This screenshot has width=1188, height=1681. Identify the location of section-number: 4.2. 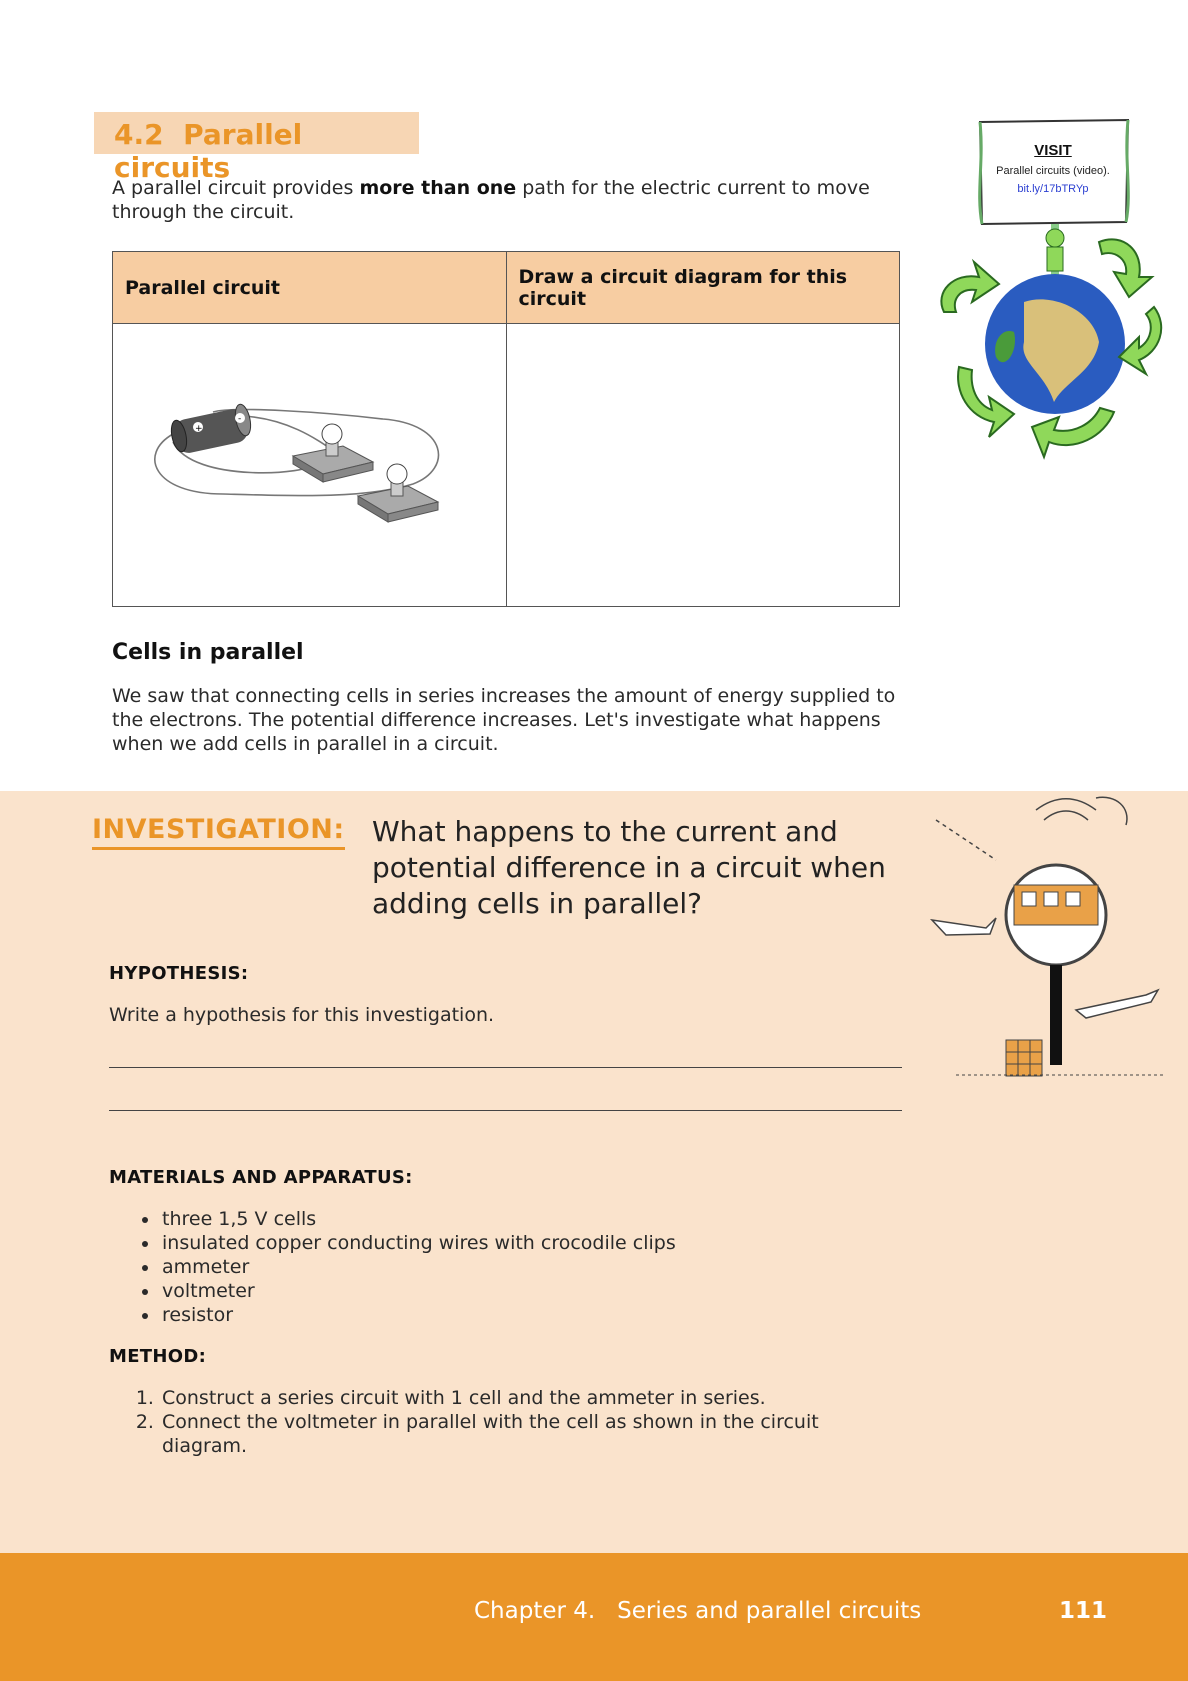
(139, 134).